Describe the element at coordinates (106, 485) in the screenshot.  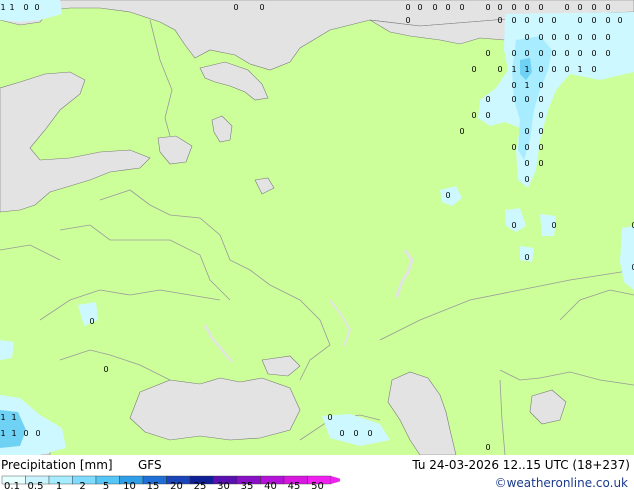
I see `legend-tick-label: 5` at that location.